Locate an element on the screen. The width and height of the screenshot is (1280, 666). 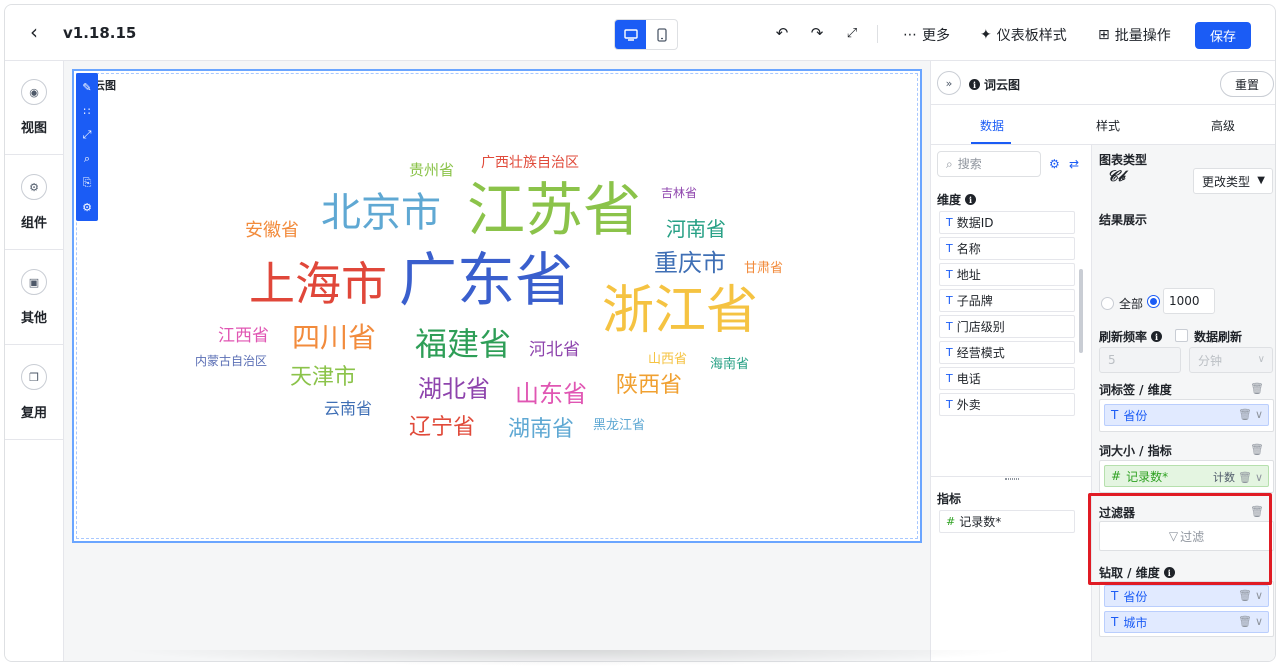
radio-limit is located at coordinates (1153, 301).